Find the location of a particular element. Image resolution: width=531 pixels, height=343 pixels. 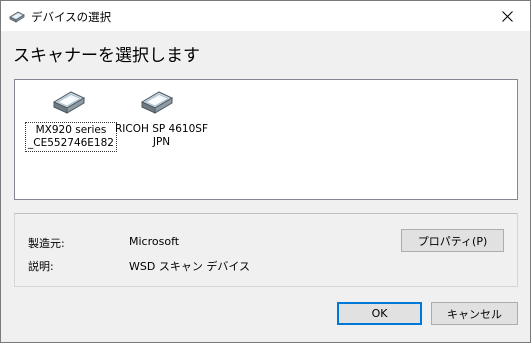

device-label: RICOH SP 4610SF JPN is located at coordinates (161, 136).